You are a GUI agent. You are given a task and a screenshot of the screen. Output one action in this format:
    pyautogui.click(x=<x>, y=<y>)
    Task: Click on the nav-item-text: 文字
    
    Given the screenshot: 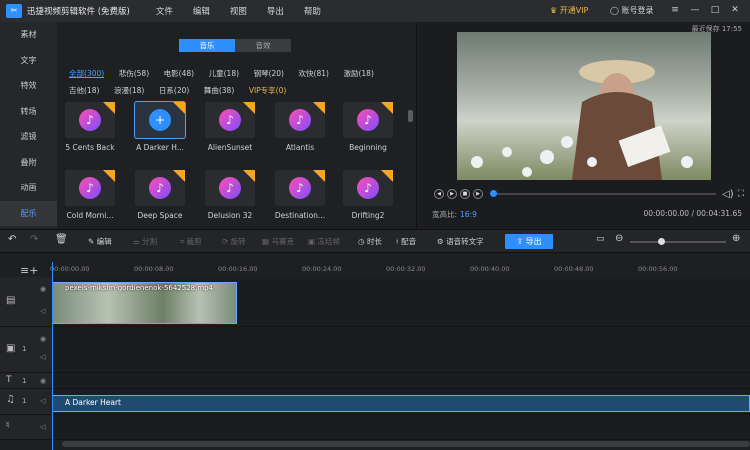 What is the action you would take?
    pyautogui.click(x=28, y=61)
    